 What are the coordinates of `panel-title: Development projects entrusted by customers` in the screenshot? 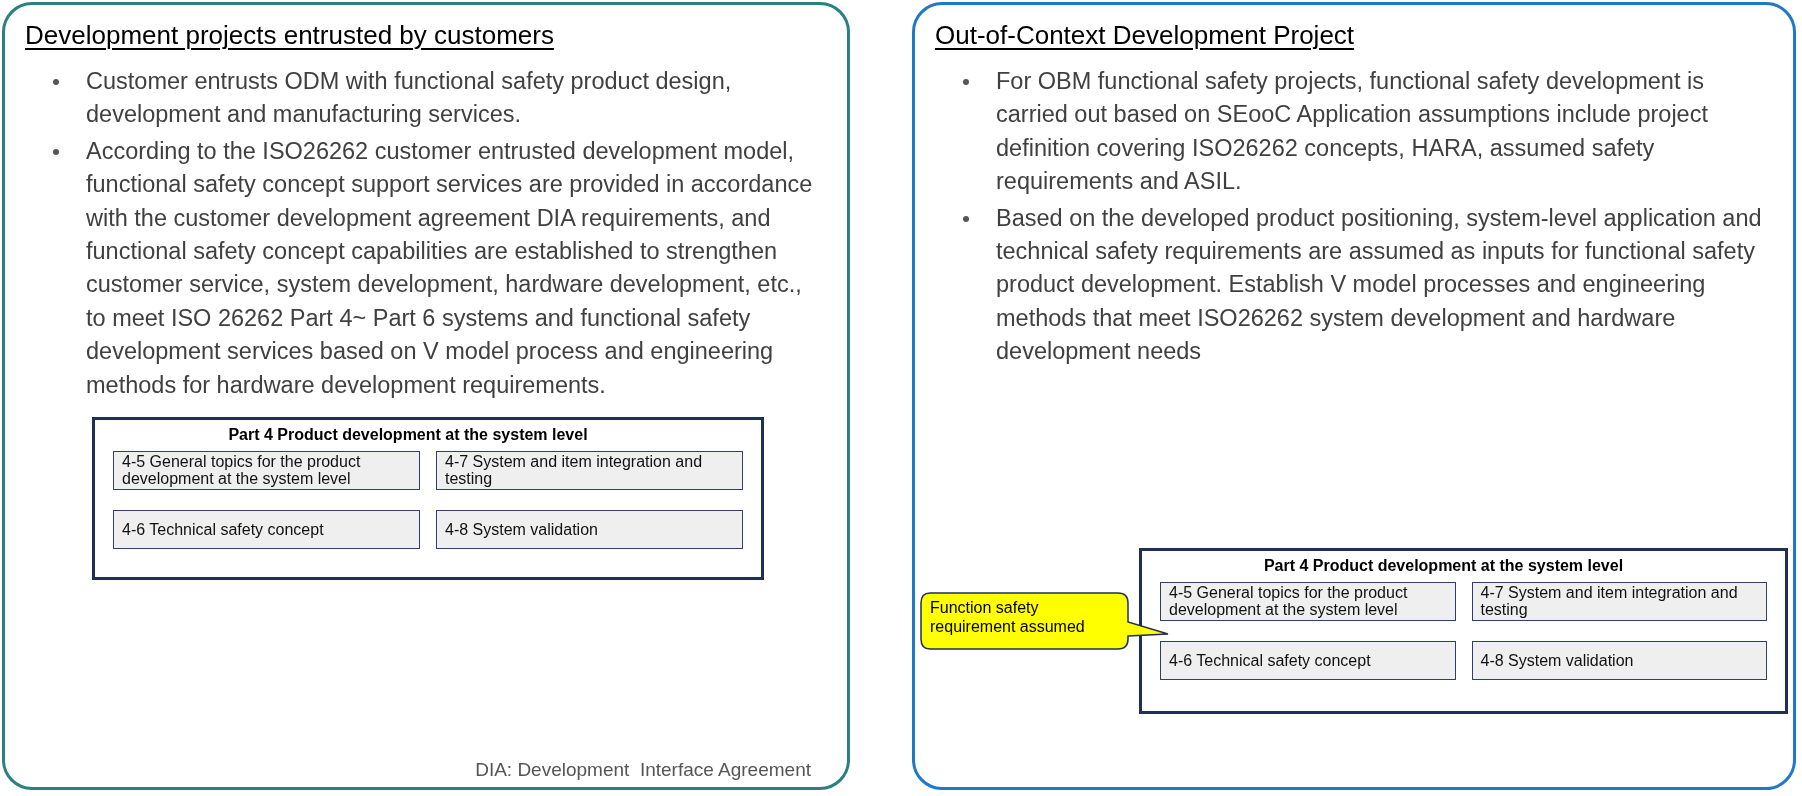 It's located at (289, 35).